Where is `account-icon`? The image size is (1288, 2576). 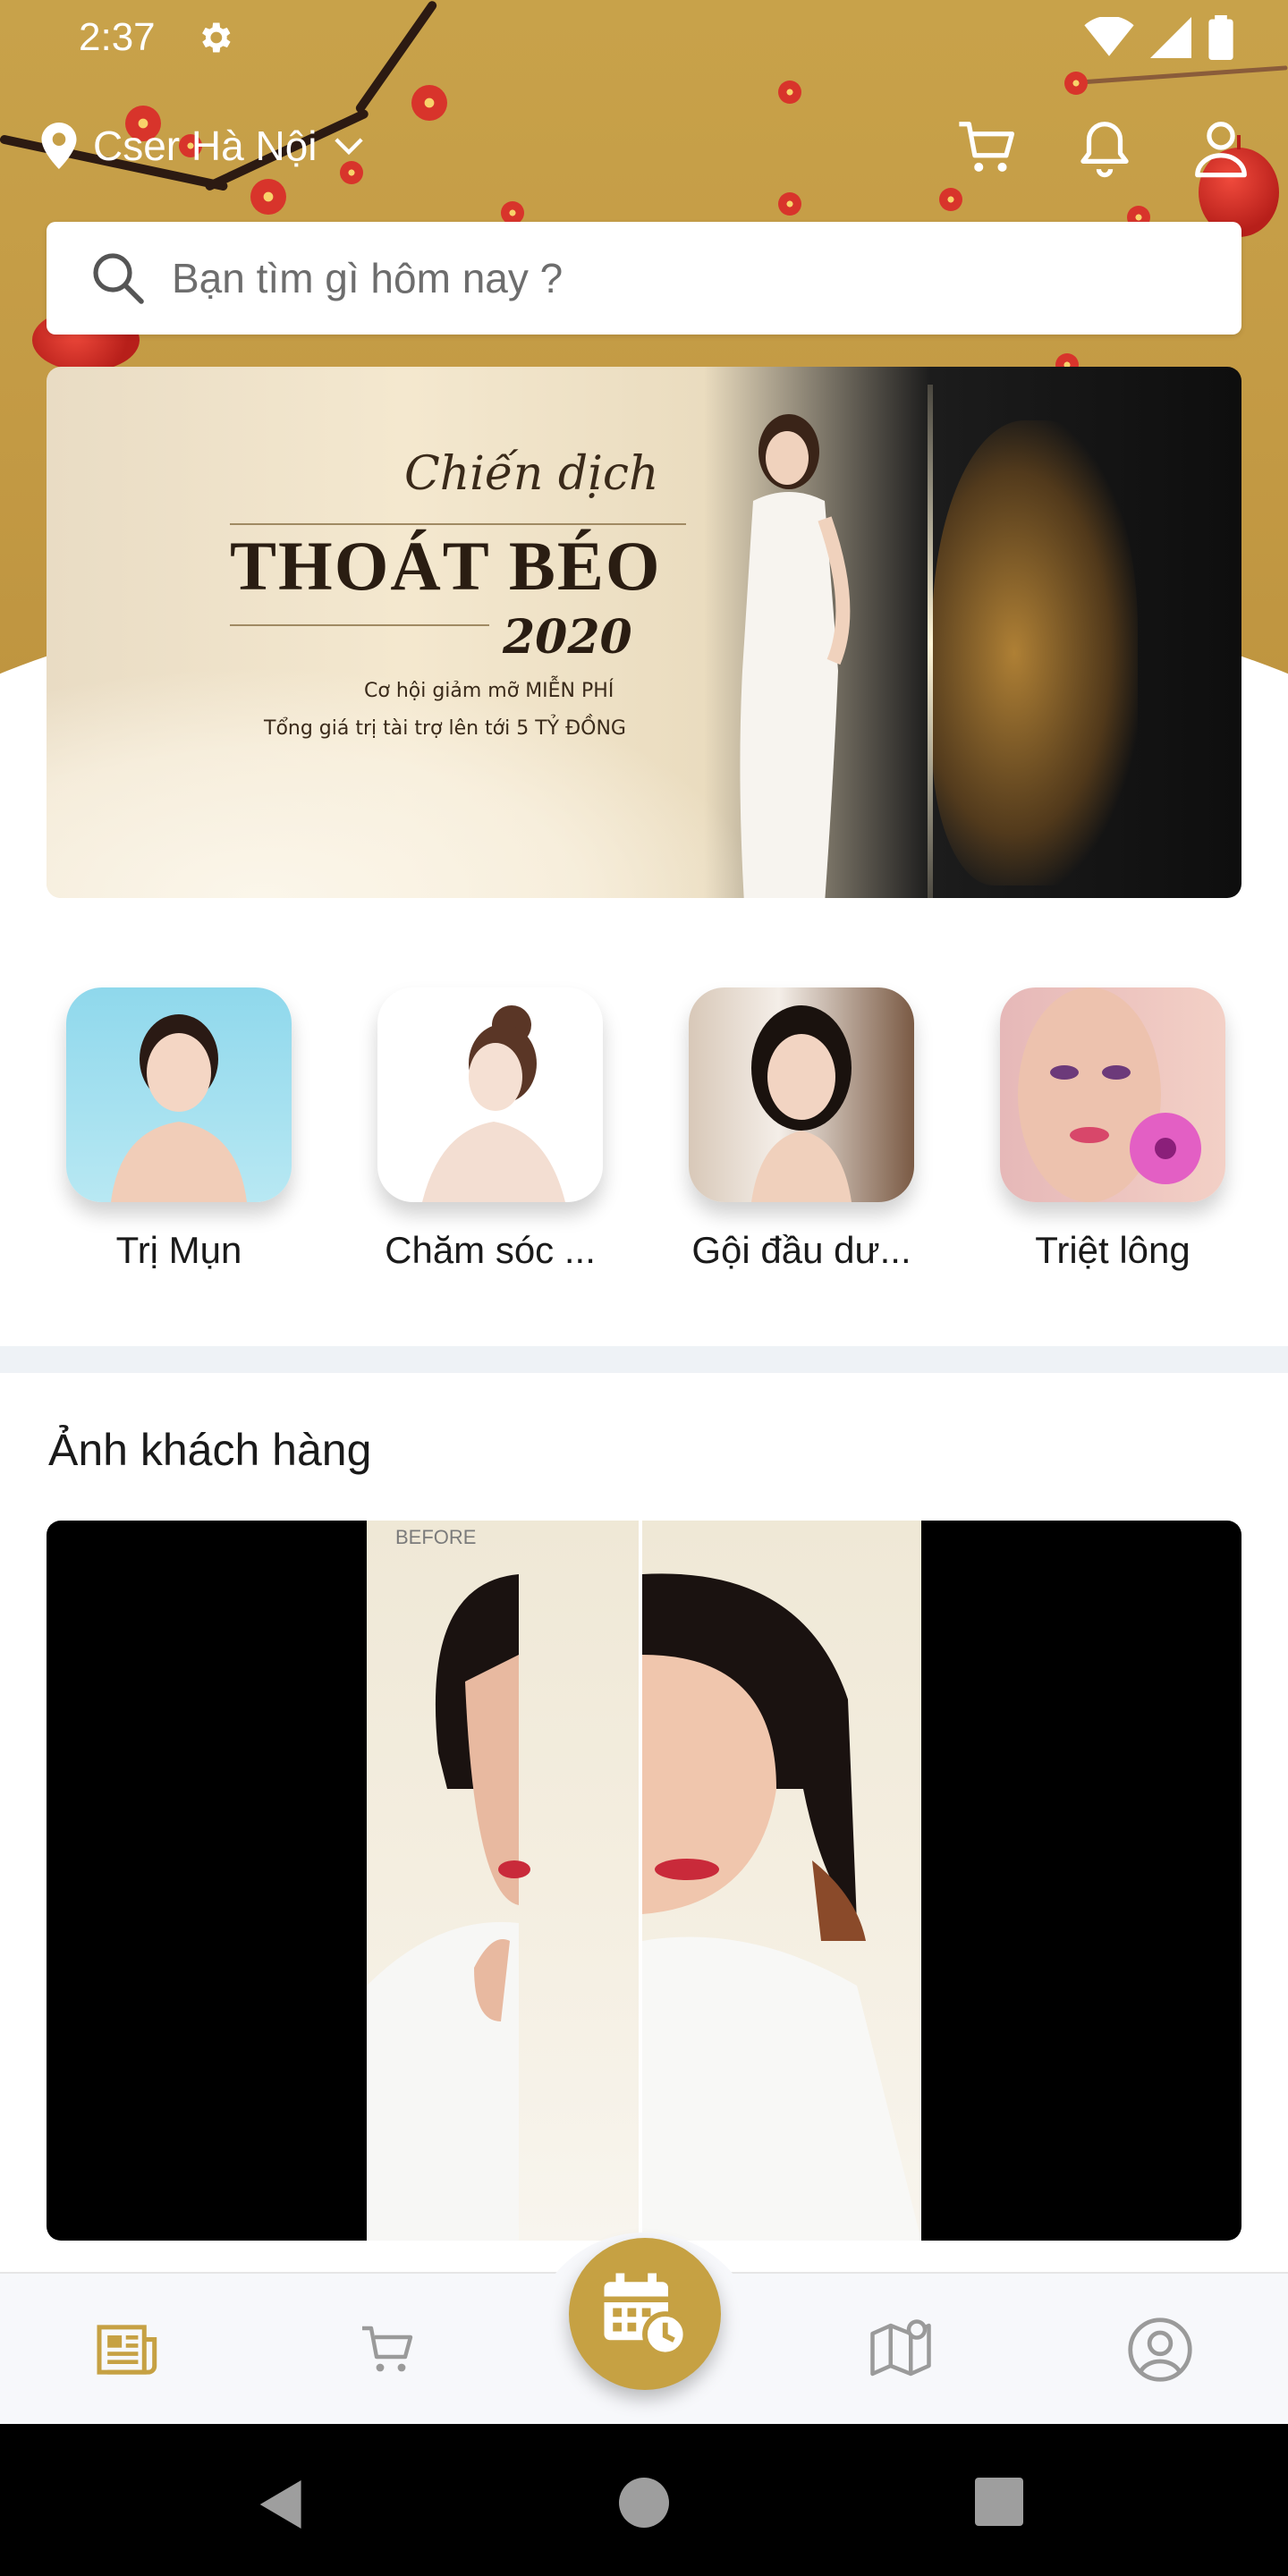 account-icon is located at coordinates (1160, 2350).